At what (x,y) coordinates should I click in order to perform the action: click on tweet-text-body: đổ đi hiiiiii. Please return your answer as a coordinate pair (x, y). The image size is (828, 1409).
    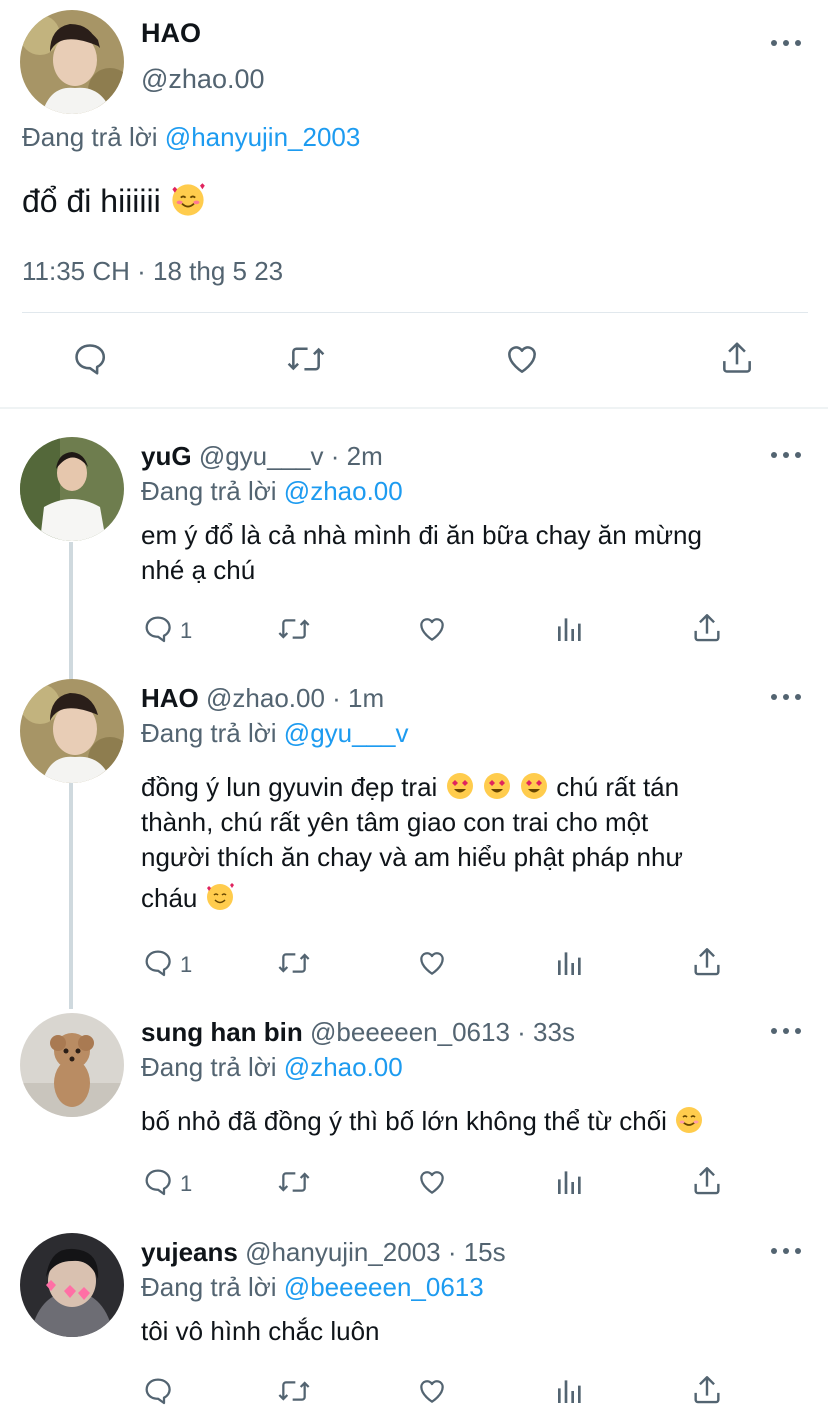
    Looking at the image, I should click on (91, 201).